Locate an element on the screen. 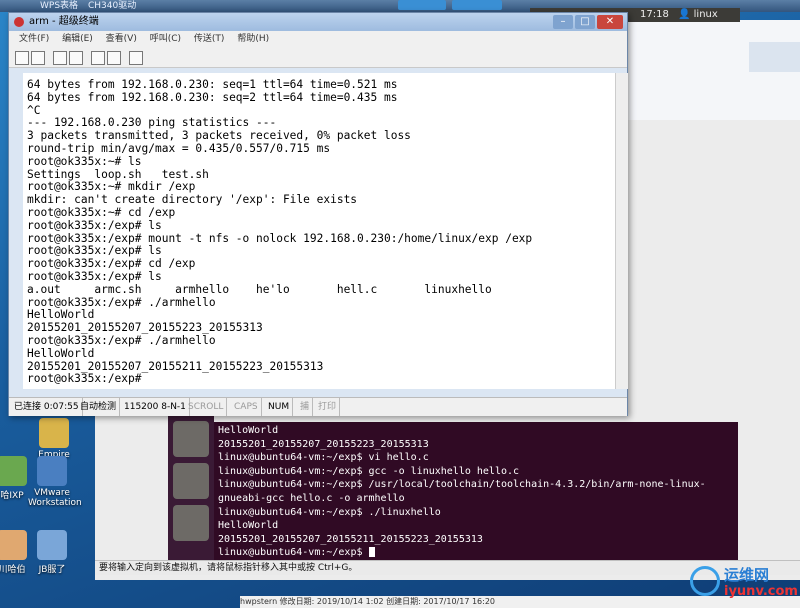 This screenshot has height=608, width=800. menu-help: 帮助(H) is located at coordinates (253, 39).